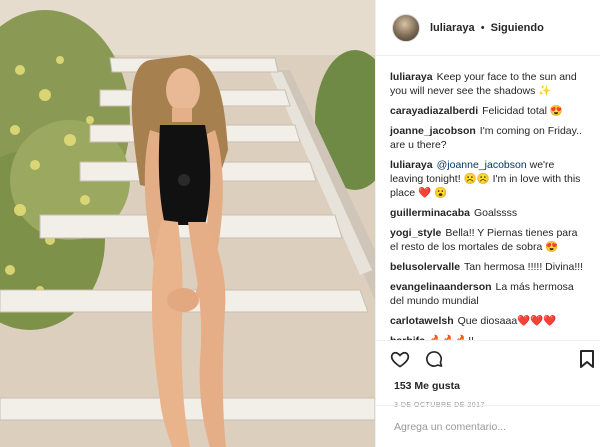 The height and width of the screenshot is (447, 600). I want to click on comment-text: Que diosaaa❤️❤️❤️, so click(507, 321).